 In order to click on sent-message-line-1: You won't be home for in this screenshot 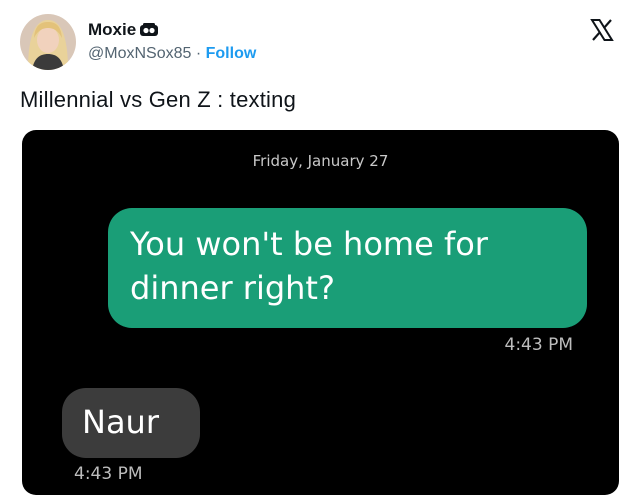, I will do `click(309, 244)`.